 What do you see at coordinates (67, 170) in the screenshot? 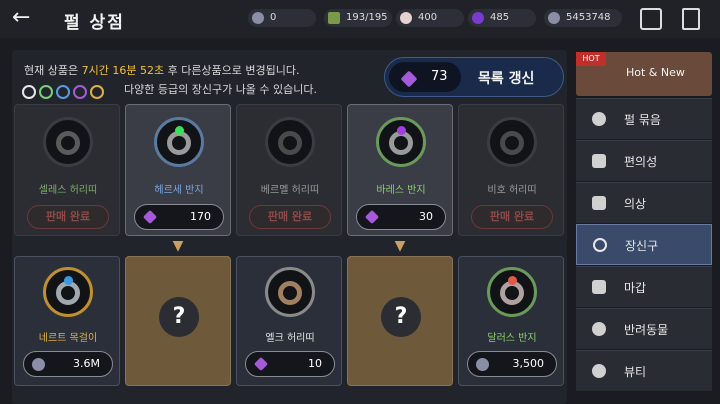
I see `shop-item-card: 셀레스 허리띠 판매 완료` at bounding box center [67, 170].